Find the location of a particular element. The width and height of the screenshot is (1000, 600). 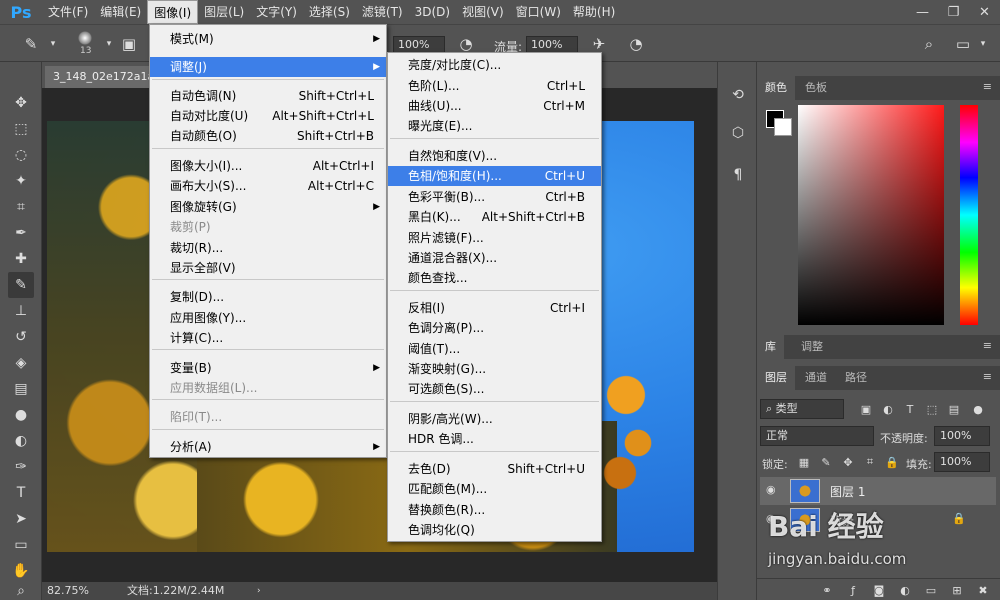

menu-item: 编辑(E) is located at coordinates (120, 12).